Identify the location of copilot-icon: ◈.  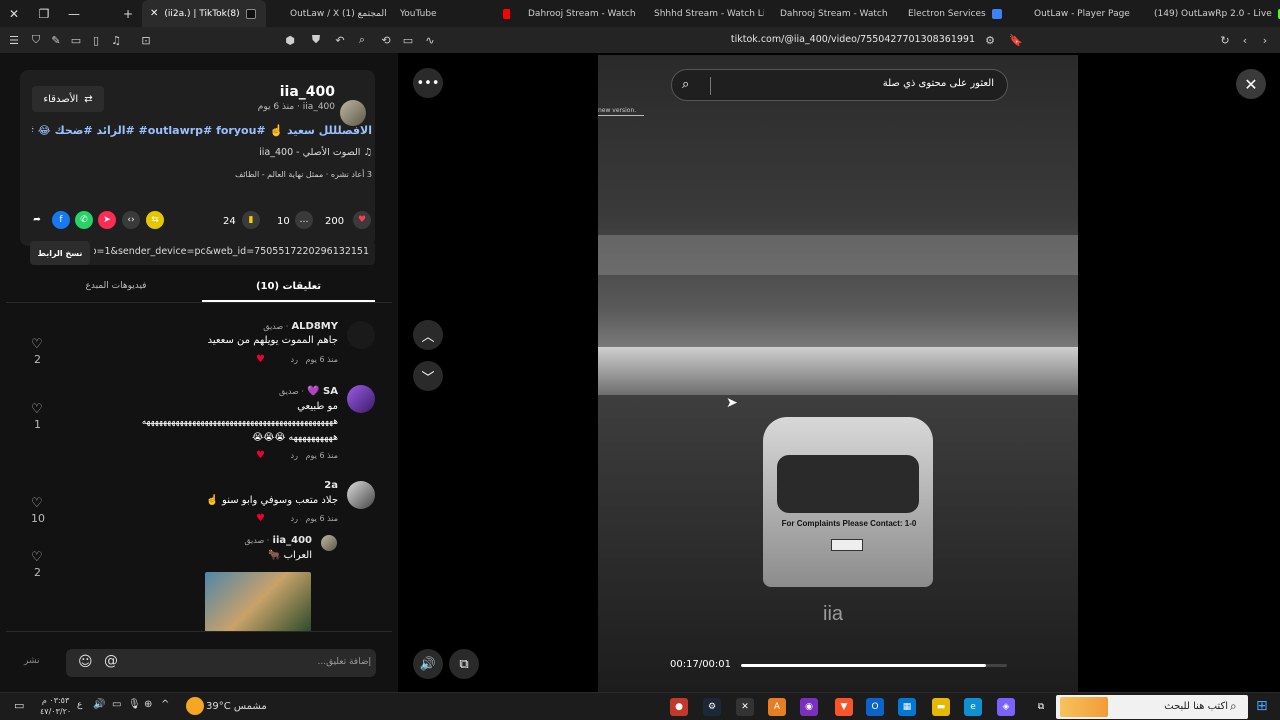
(1006, 707).